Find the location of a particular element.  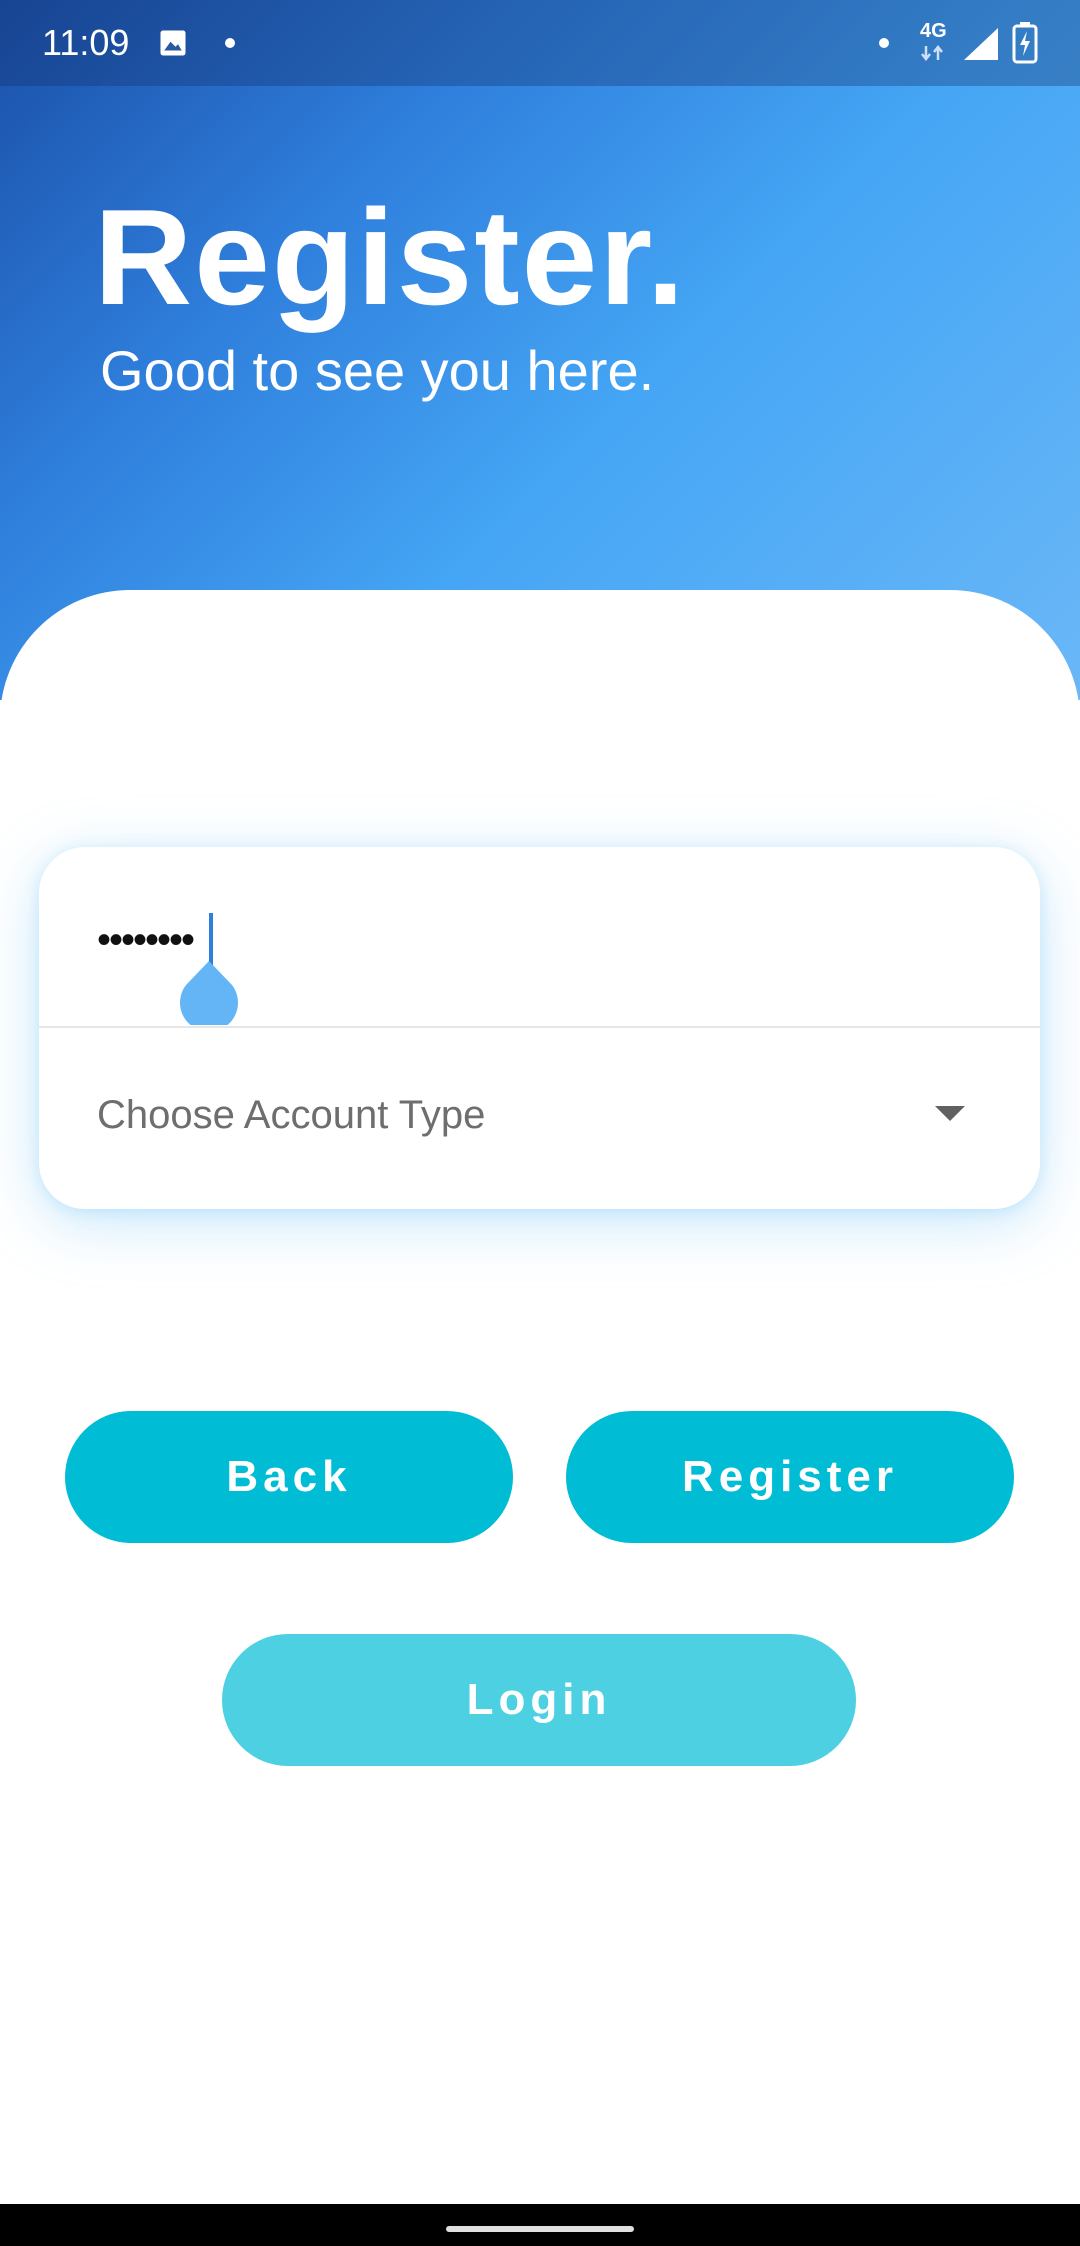

login-button: Login is located at coordinates (539, 1700).